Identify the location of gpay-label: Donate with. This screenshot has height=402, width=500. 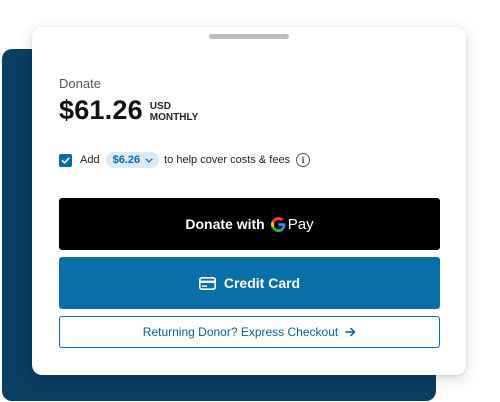
(225, 224).